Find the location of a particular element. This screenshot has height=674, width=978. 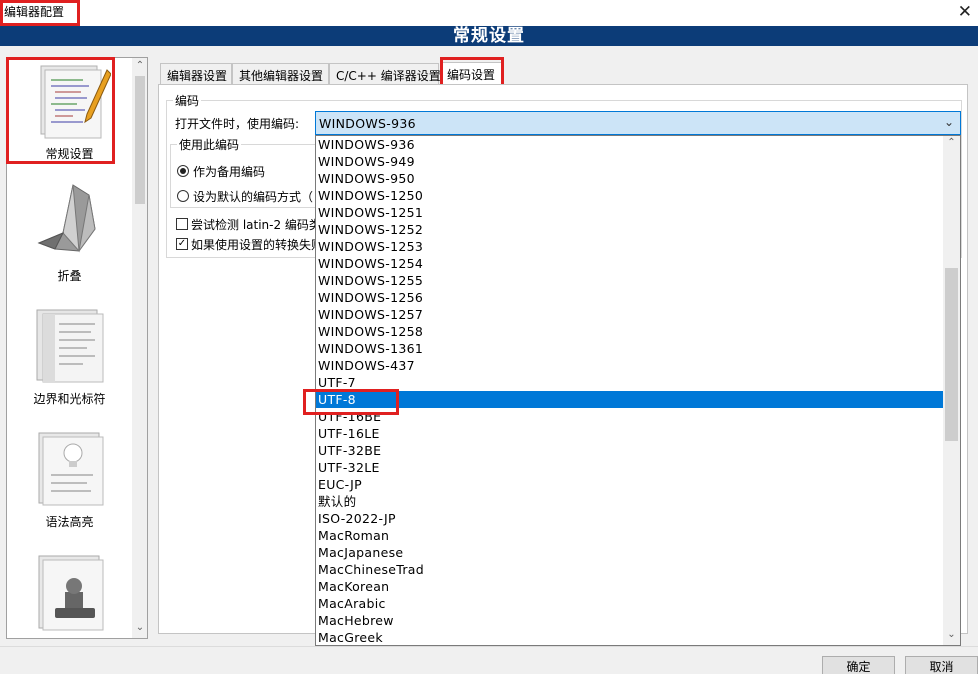

dropdown-option: UTF-32LE is located at coordinates (629, 467).